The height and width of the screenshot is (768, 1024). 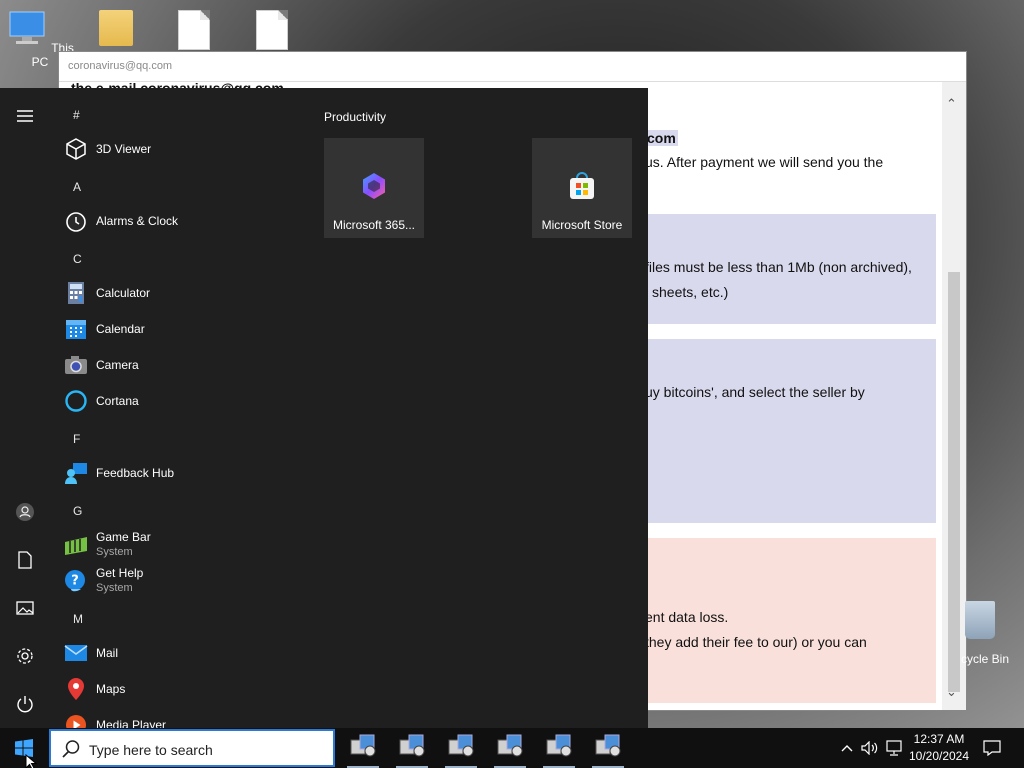 What do you see at coordinates (985, 659) in the screenshot?
I see `desktop-icon-label: cycle Bin` at bounding box center [985, 659].